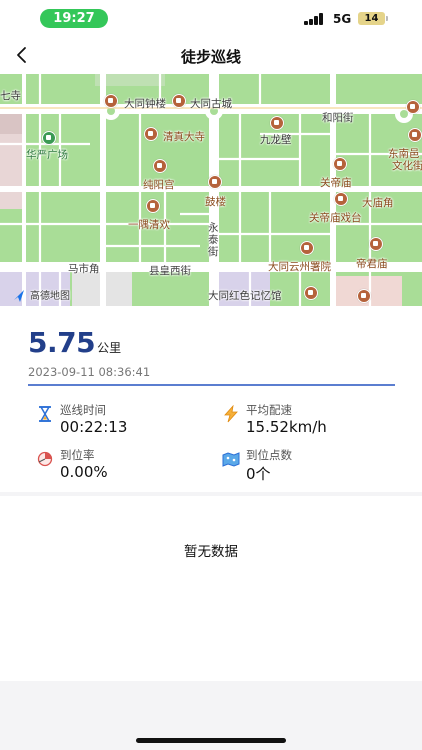 The height and width of the screenshot is (750, 422). I want to click on pie-chart-icon, so click(45, 459).